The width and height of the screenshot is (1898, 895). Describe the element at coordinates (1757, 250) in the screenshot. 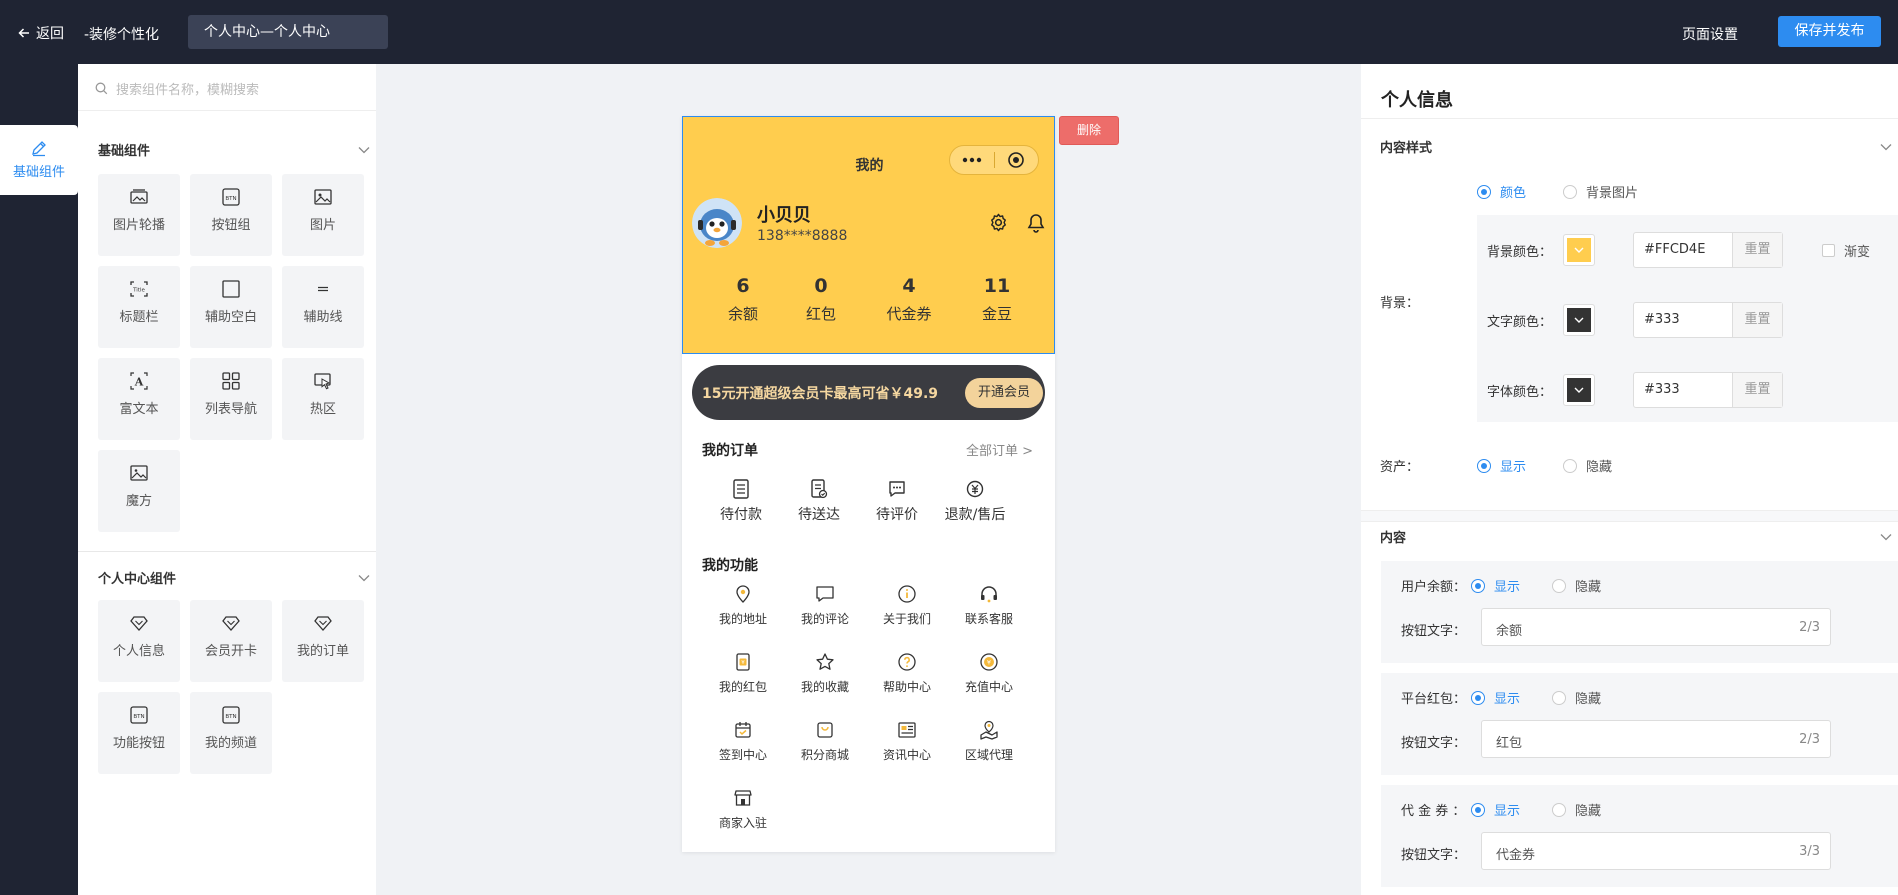

I see `bg-color-reset-button: 重置` at that location.